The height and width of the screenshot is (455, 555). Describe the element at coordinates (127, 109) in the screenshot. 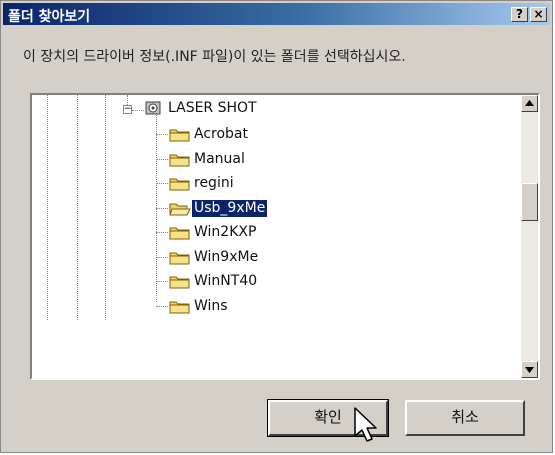

I see `collapse-toggle: −` at that location.